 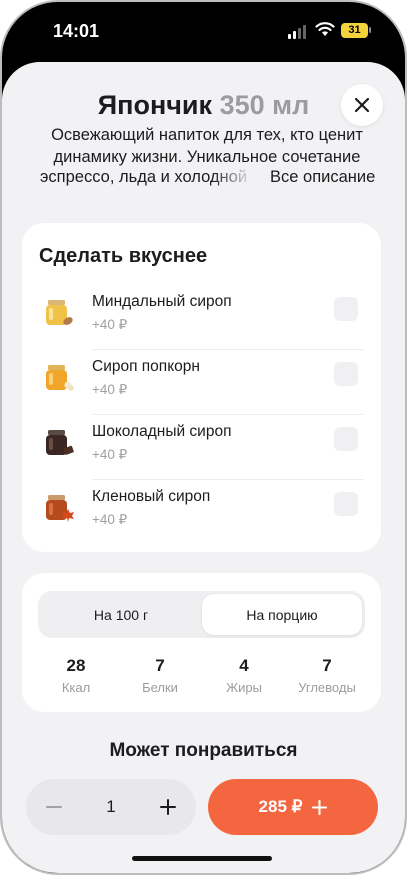 What do you see at coordinates (201, 447) in the screenshot?
I see `addon-item: Шоколадный сироп +40 ₽` at bounding box center [201, 447].